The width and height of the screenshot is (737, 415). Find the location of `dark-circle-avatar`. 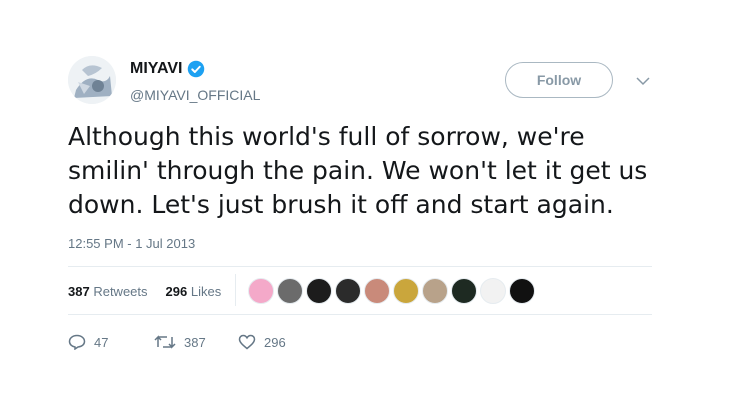

dark-circle-avatar is located at coordinates (319, 291).